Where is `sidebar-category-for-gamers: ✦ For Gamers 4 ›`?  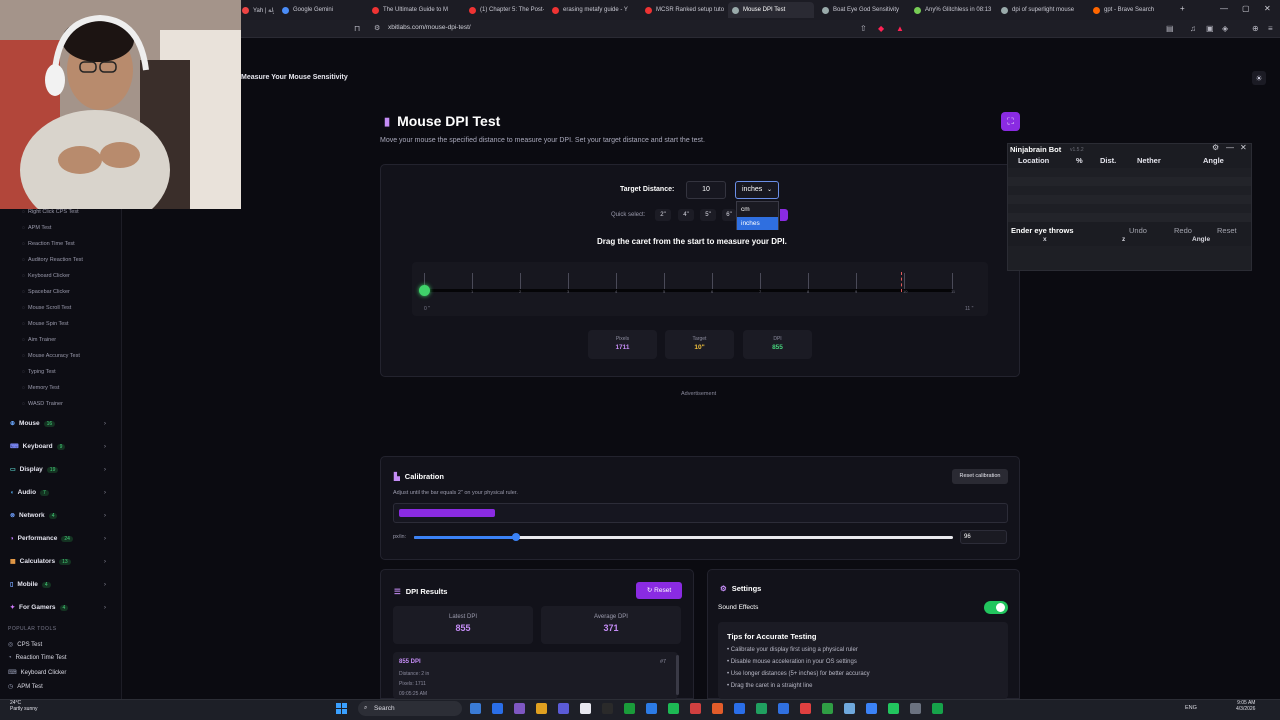
sidebar-category-for-gamers: ✦ For Gamers 4 › is located at coordinates (60, 607).